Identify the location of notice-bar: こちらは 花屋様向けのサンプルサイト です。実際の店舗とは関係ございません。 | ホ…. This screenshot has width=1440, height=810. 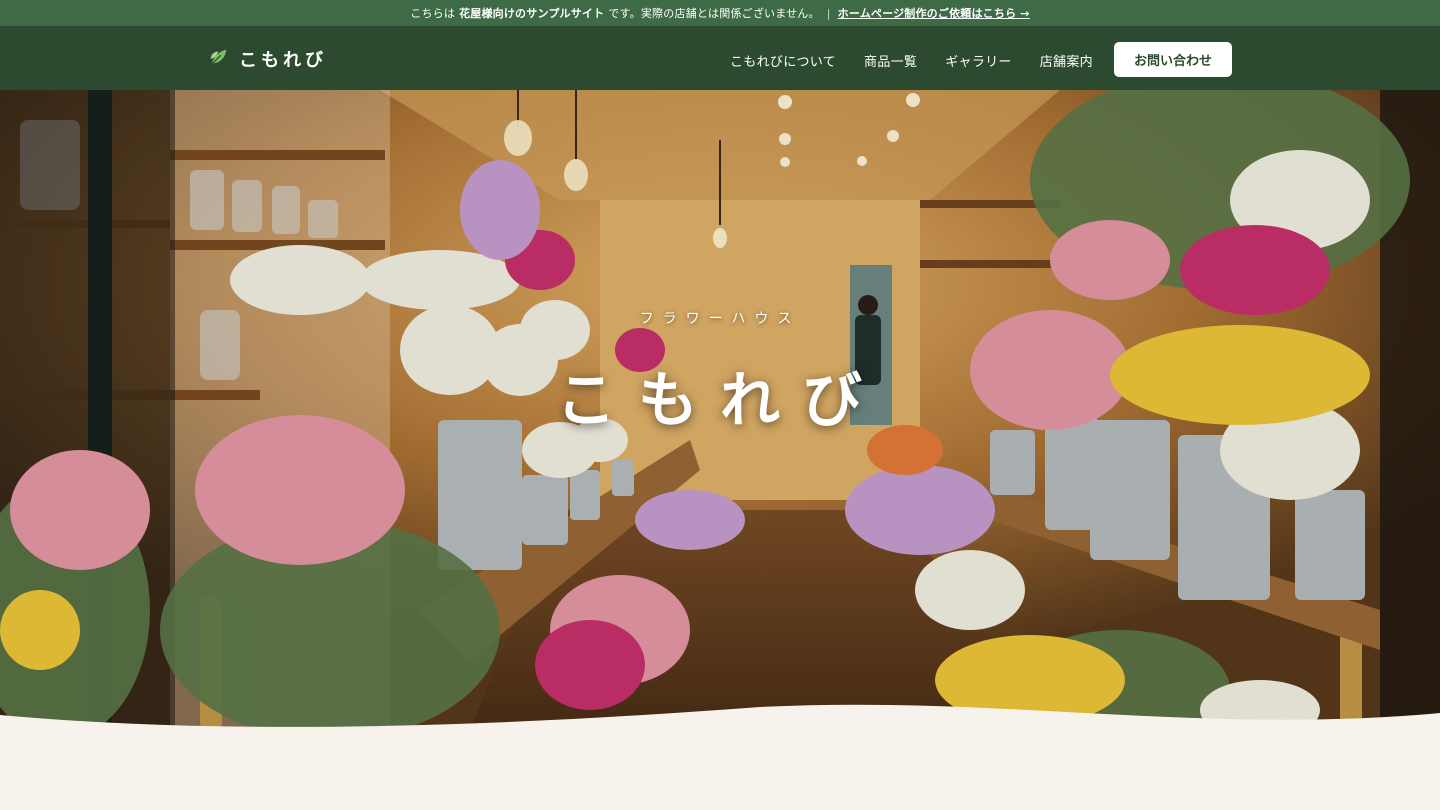
(720, 13).